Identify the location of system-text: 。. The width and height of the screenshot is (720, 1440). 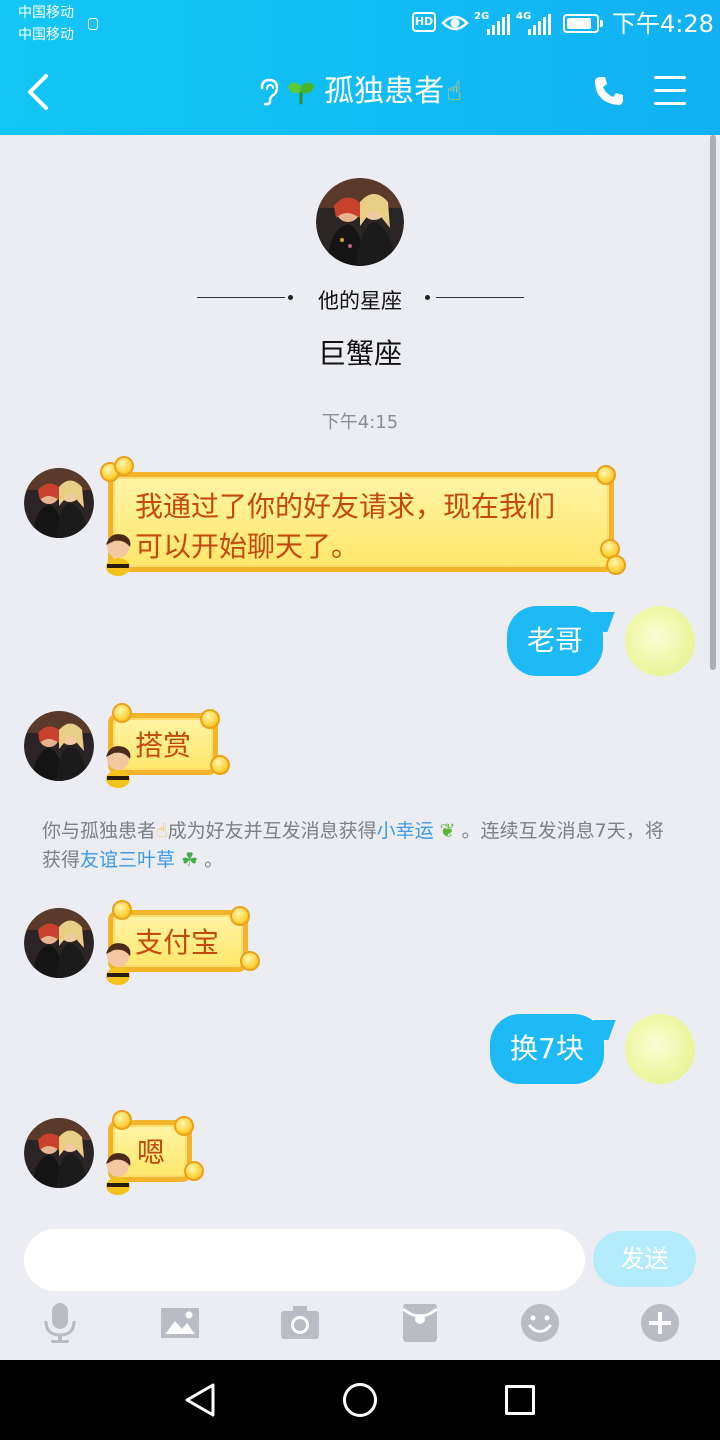
(211, 860).